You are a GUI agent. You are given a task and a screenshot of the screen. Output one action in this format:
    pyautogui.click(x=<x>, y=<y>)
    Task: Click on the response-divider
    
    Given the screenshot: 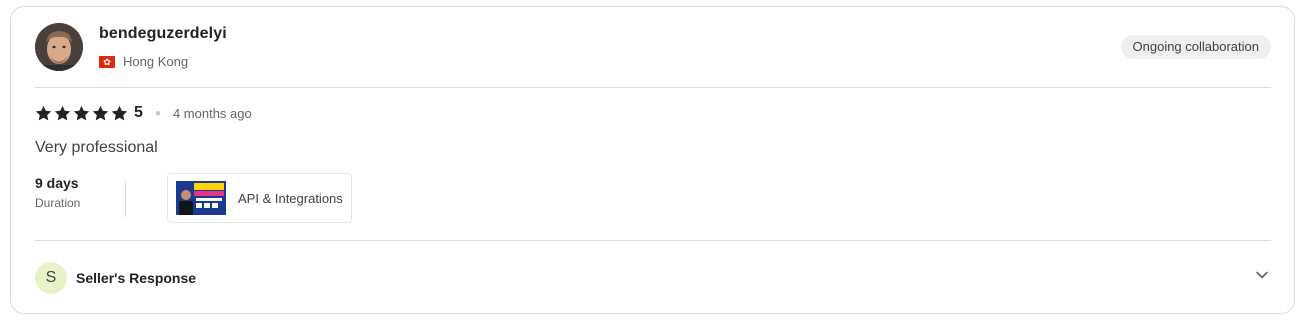 What is the action you would take?
    pyautogui.click(x=653, y=240)
    